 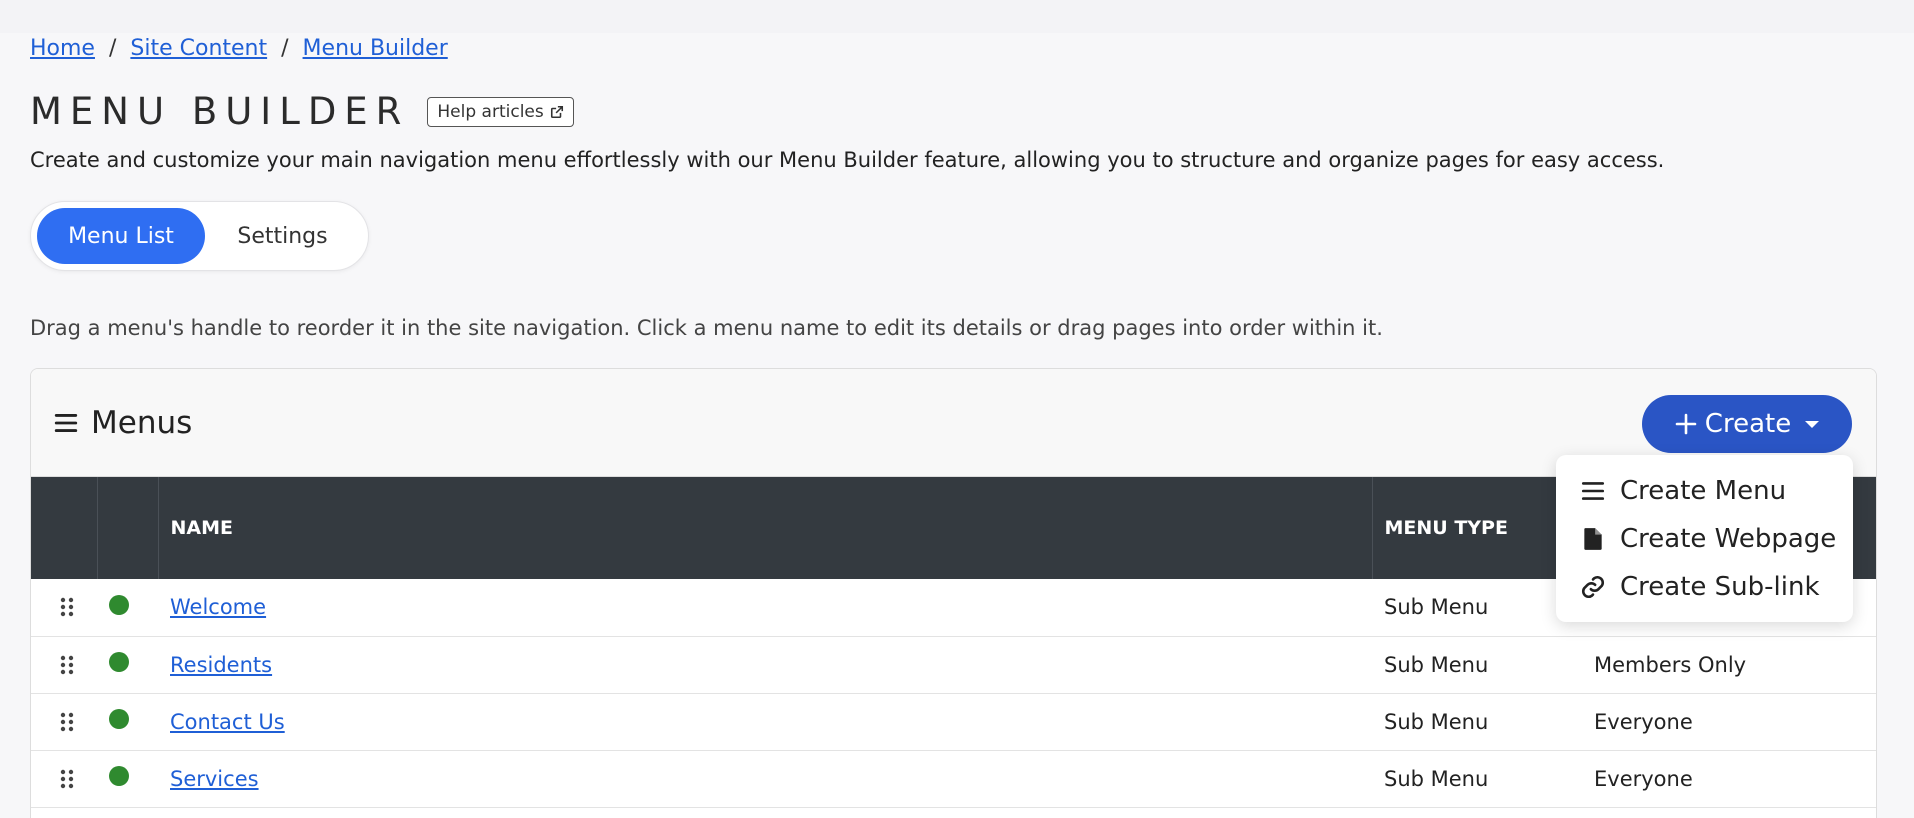 I want to click on create-sub-link-item: Create Sub-link, so click(x=1704, y=587).